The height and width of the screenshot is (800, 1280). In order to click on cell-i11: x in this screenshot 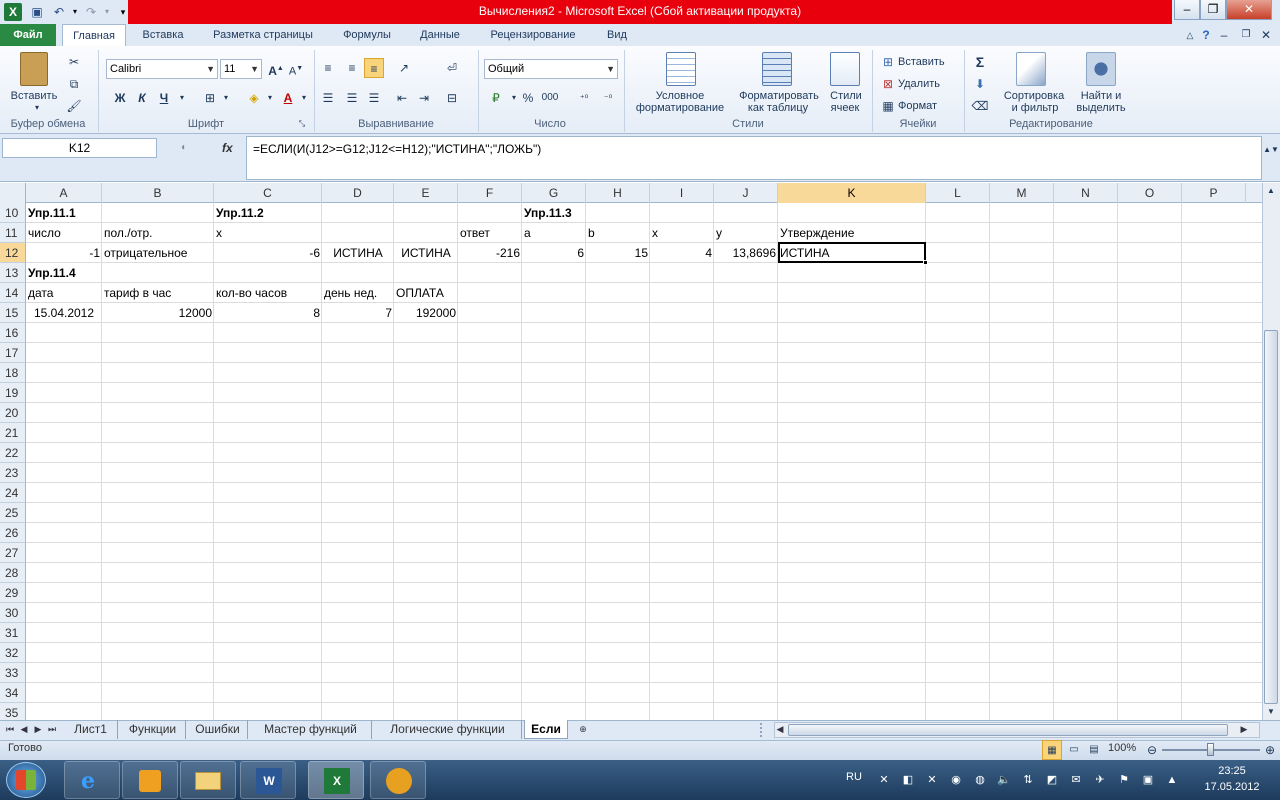, I will do `click(682, 233)`.